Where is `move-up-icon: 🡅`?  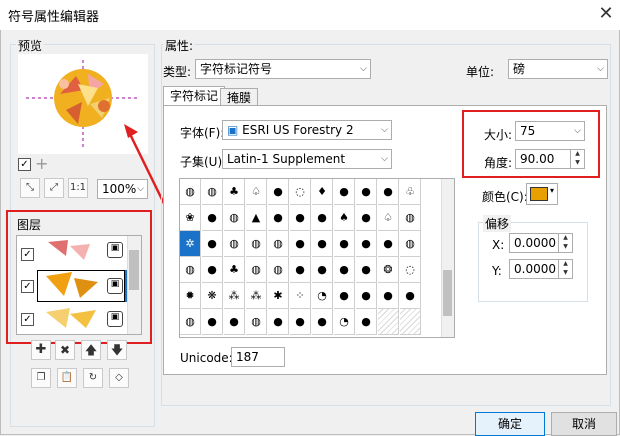 move-up-icon: 🡅 is located at coordinates (91, 350).